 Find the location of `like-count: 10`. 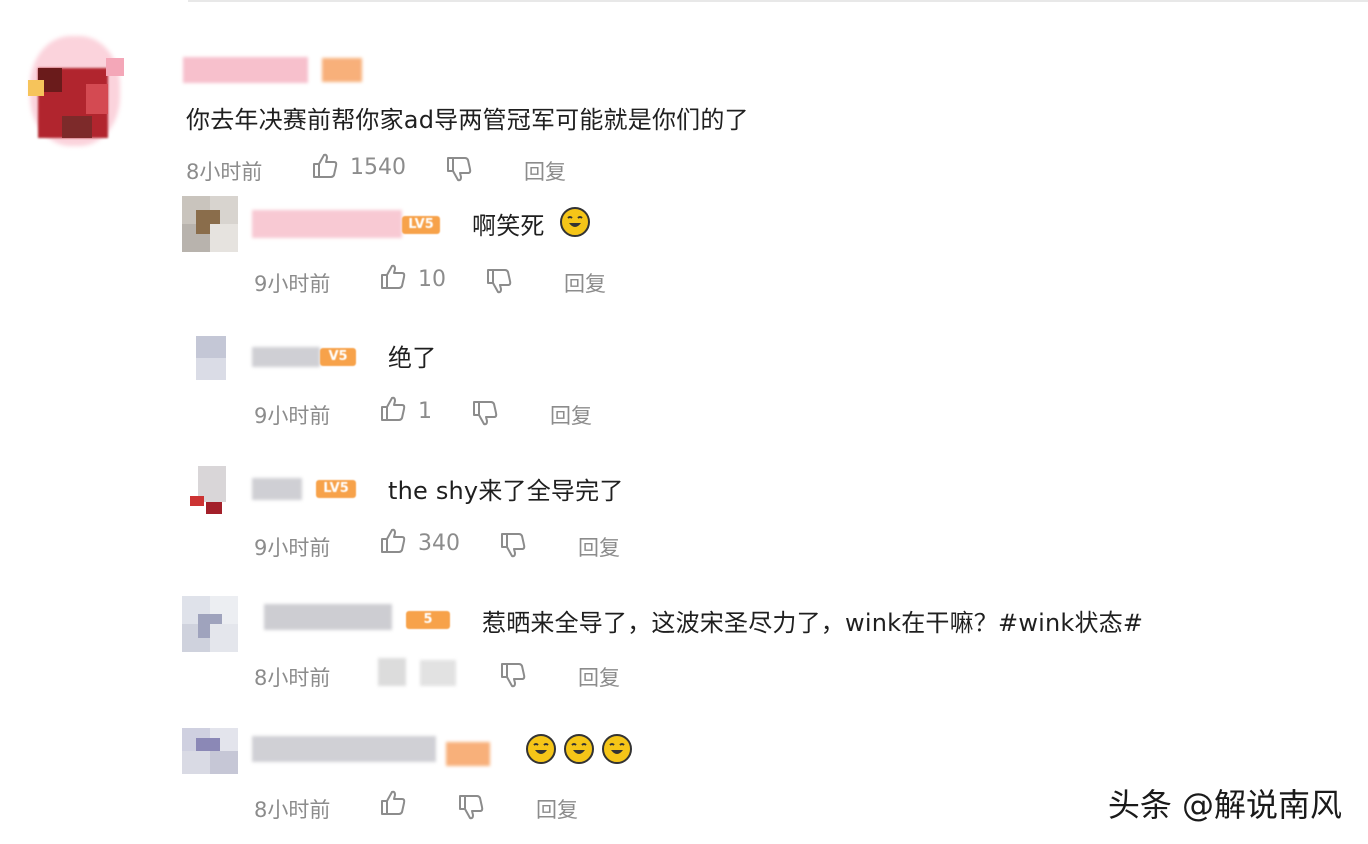

like-count: 10 is located at coordinates (432, 279).